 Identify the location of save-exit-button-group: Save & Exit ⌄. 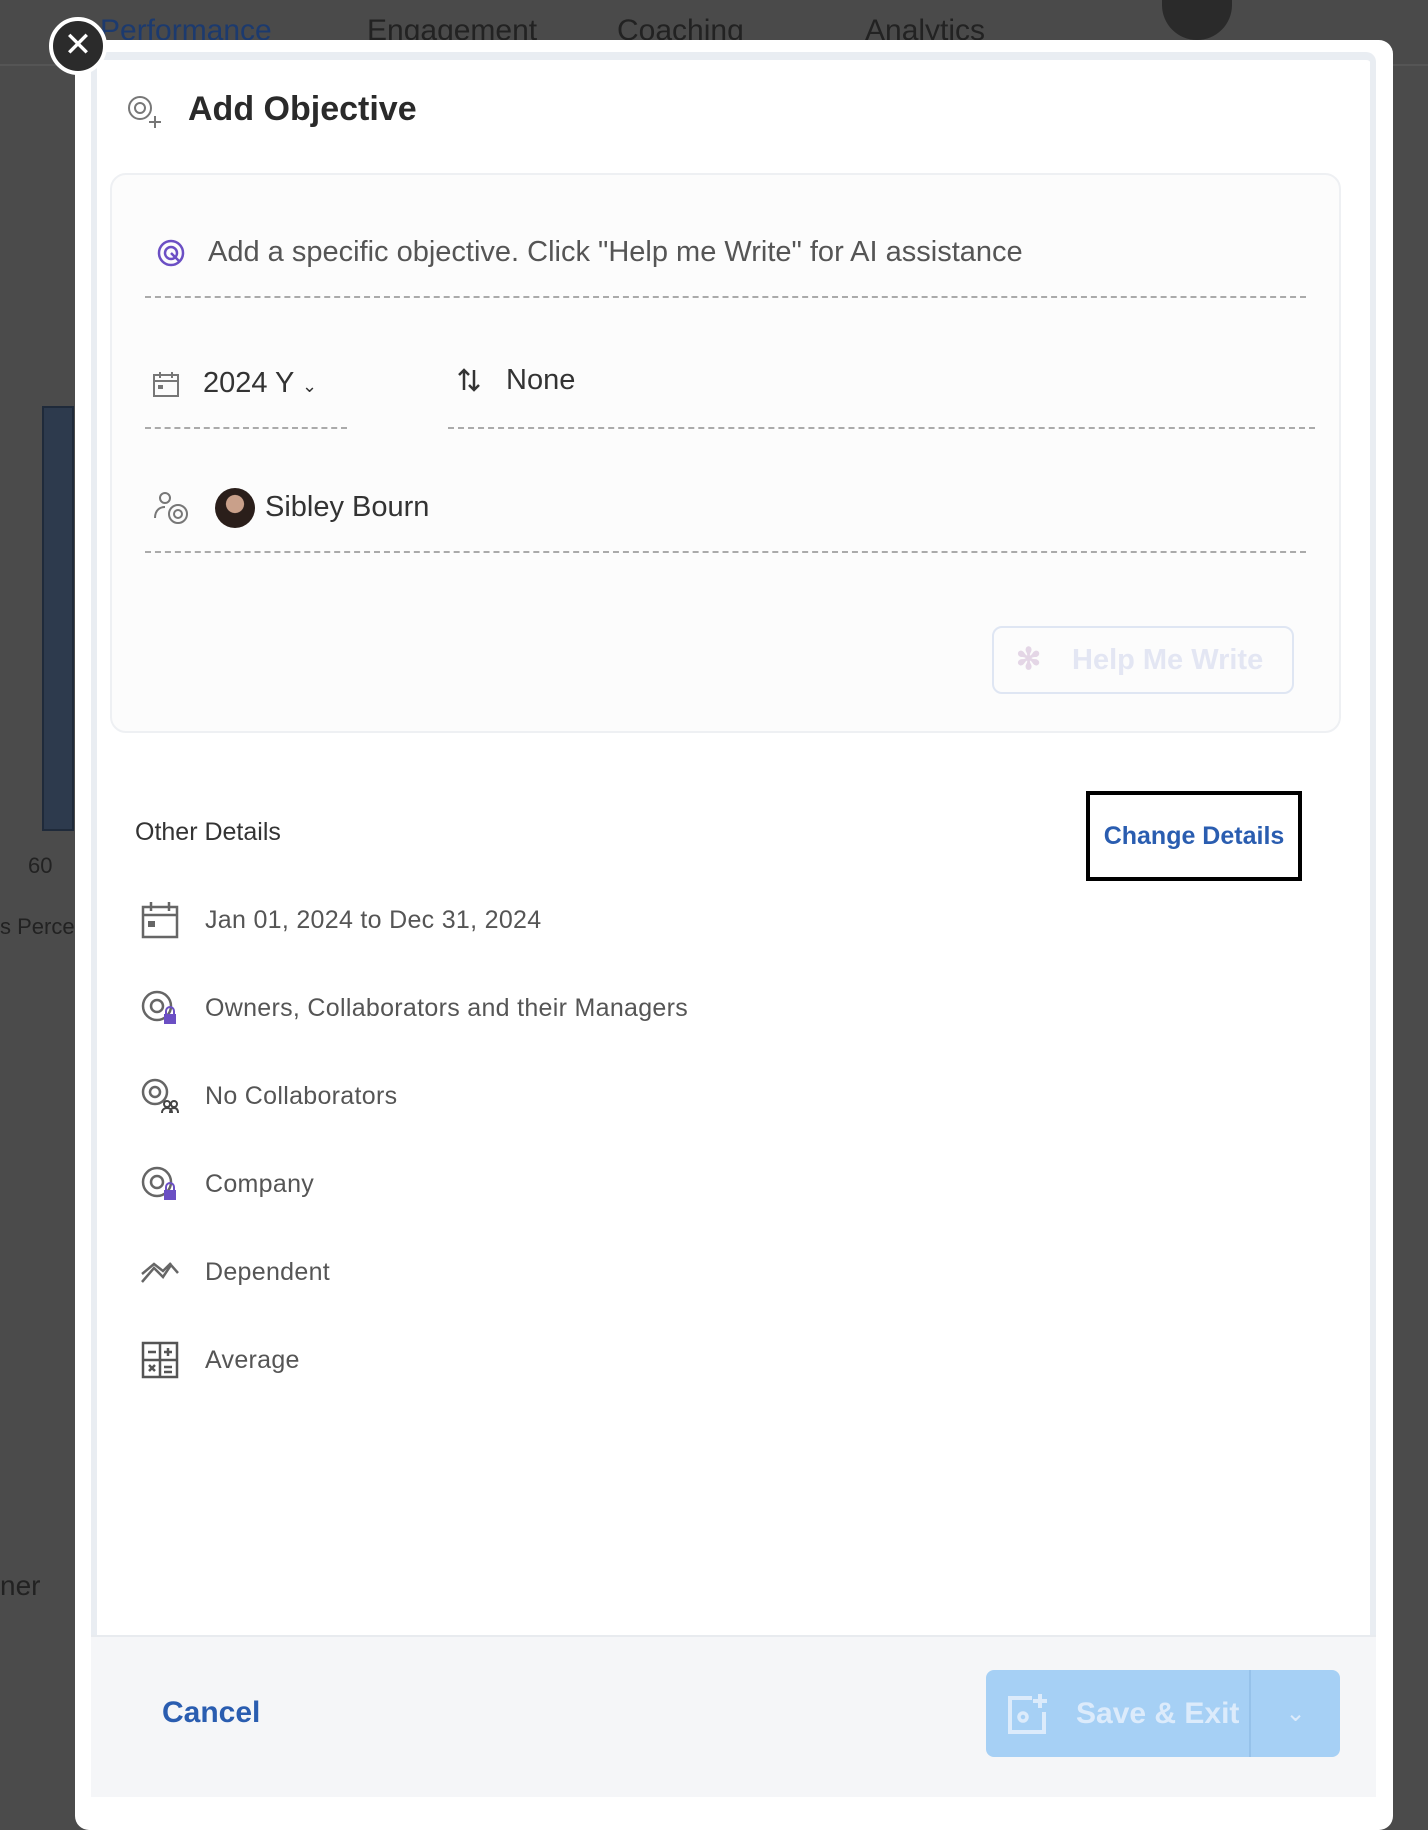
(1163, 1713).